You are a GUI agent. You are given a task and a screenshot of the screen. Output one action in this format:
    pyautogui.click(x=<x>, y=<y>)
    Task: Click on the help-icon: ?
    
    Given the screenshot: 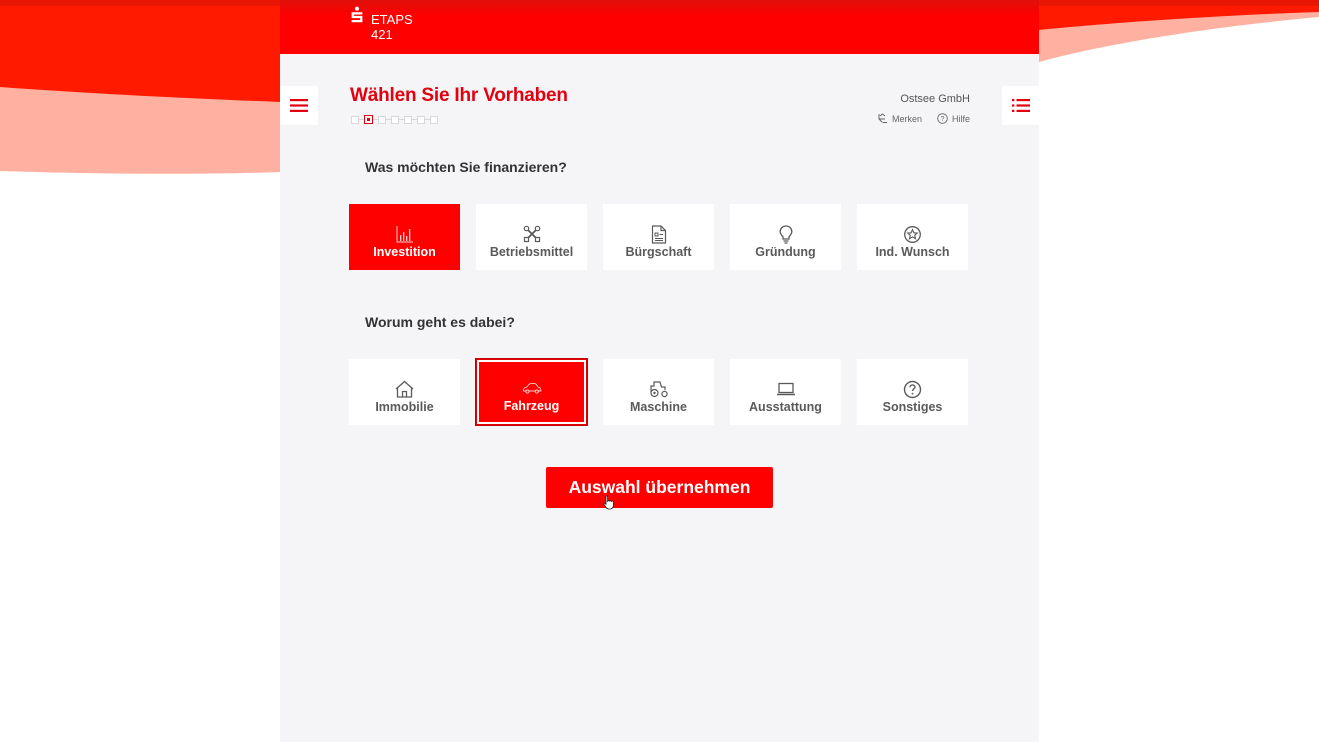 What is the action you would take?
    pyautogui.click(x=942, y=118)
    